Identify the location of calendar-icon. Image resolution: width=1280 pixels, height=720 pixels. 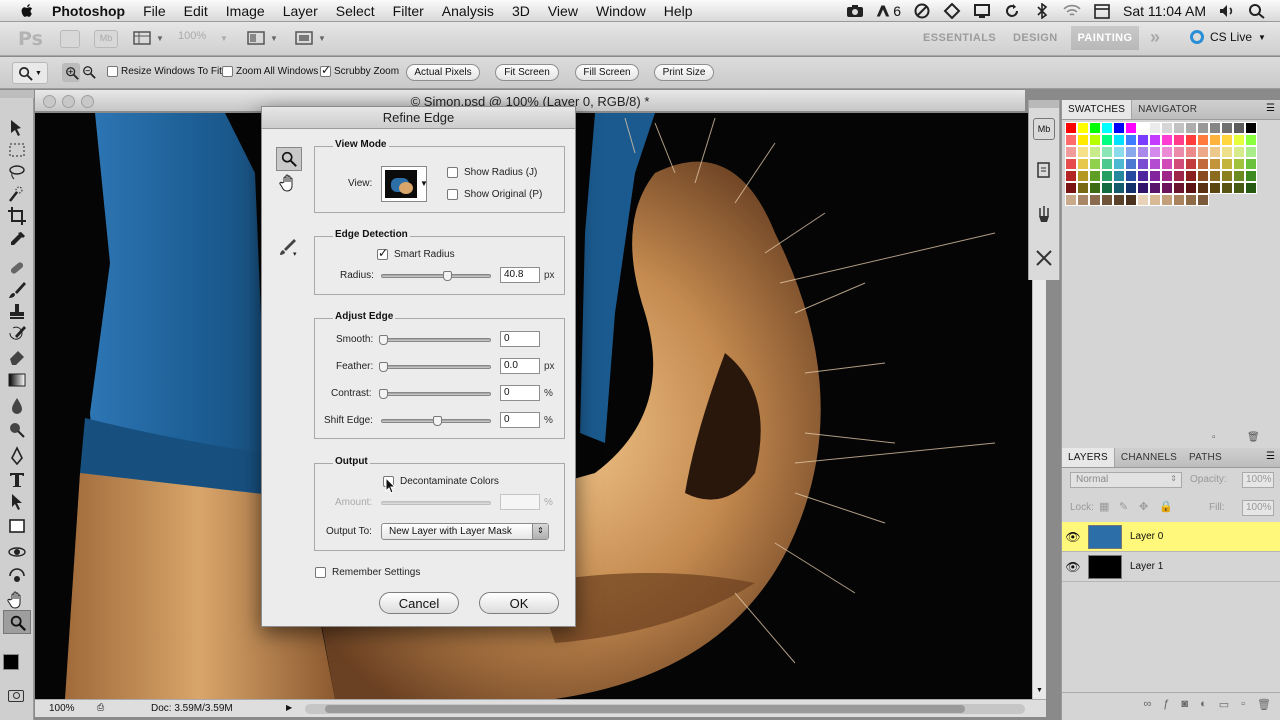
(1102, 11).